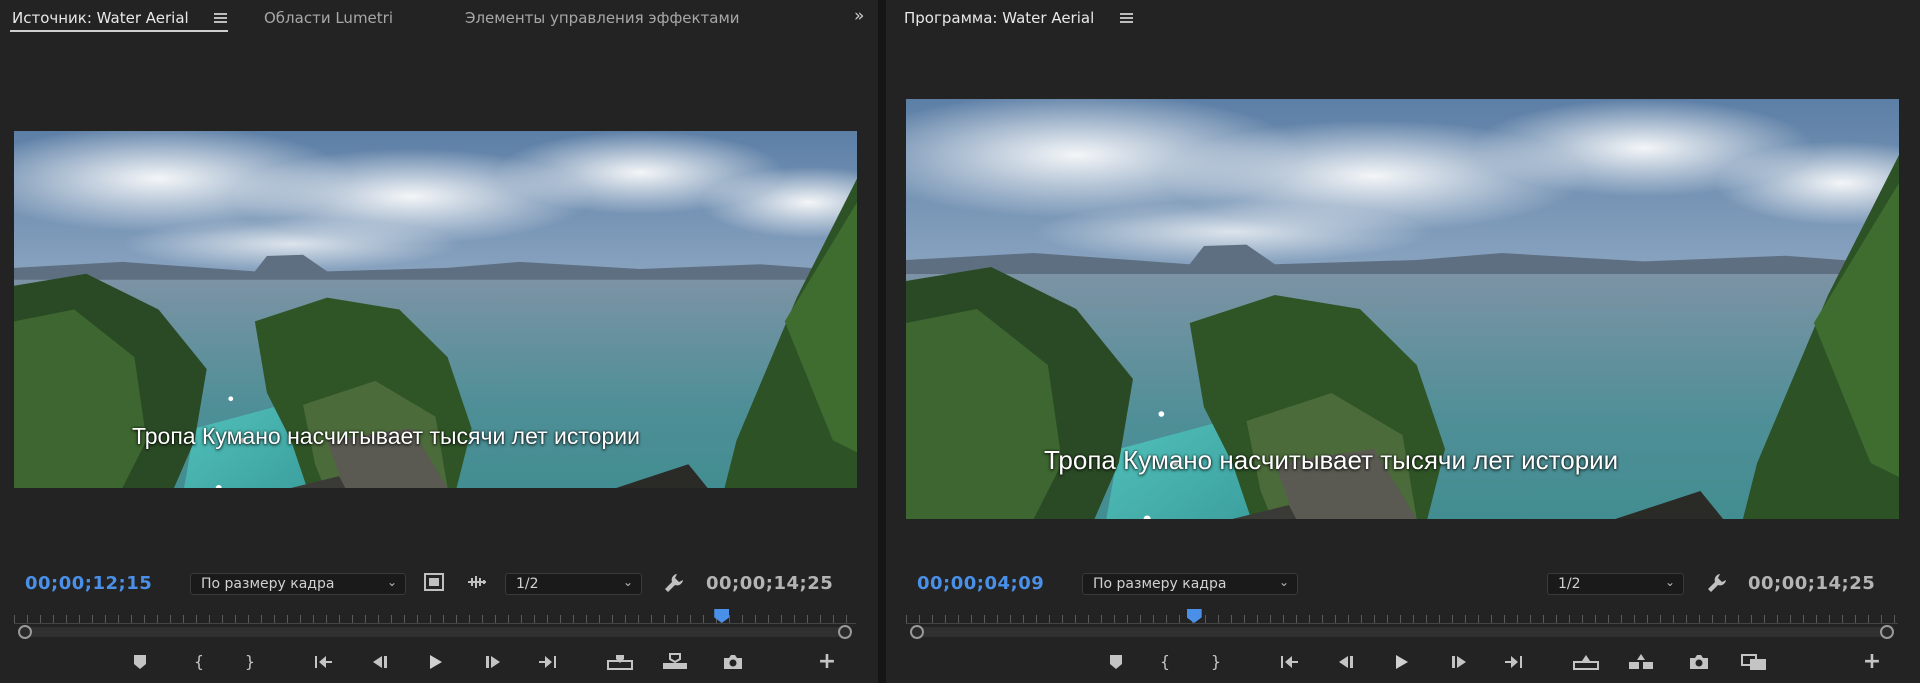  I want to click on comparison-view-icon, so click(1753, 662).